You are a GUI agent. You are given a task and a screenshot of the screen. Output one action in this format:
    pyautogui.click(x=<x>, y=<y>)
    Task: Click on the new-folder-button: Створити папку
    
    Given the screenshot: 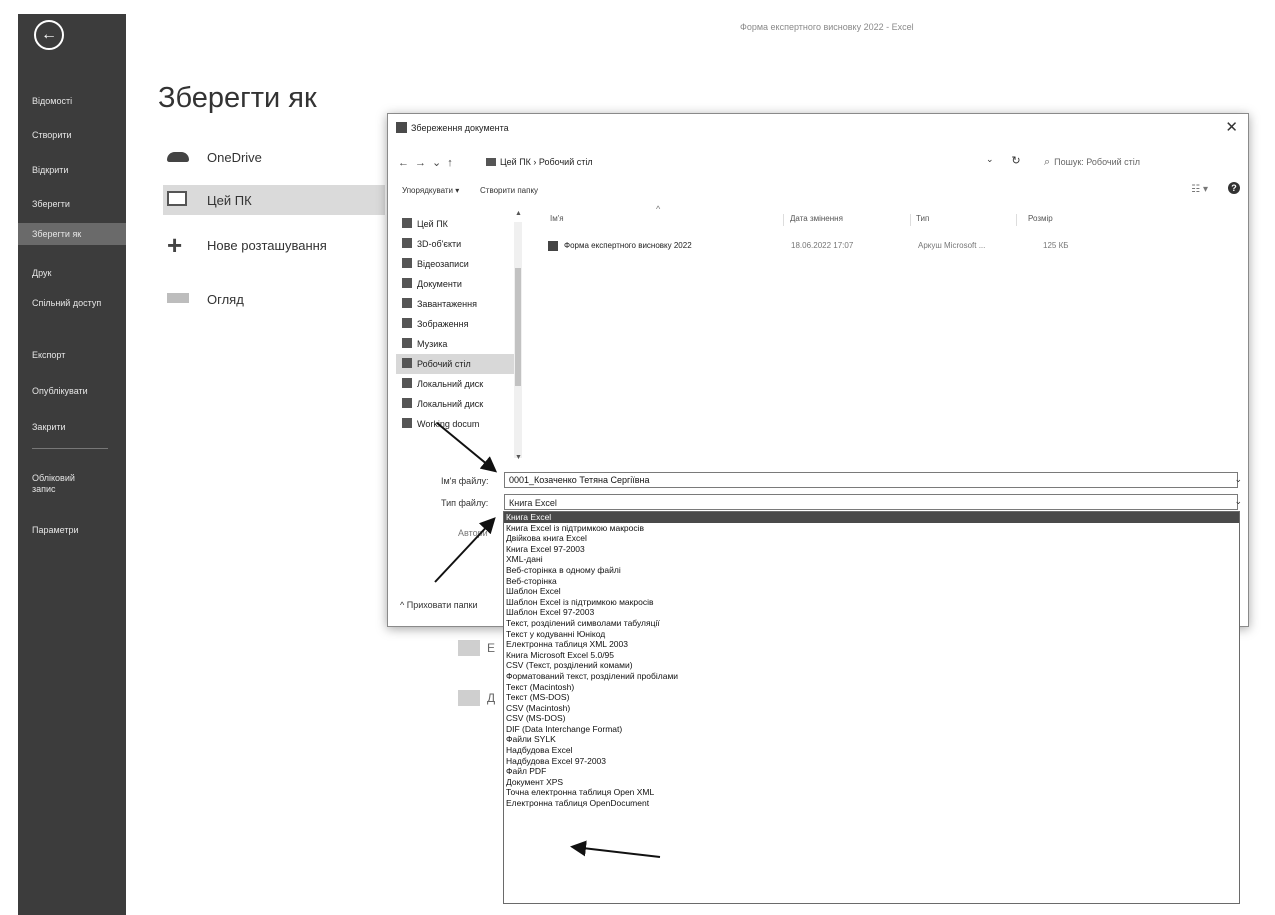 What is the action you would take?
    pyautogui.click(x=509, y=190)
    